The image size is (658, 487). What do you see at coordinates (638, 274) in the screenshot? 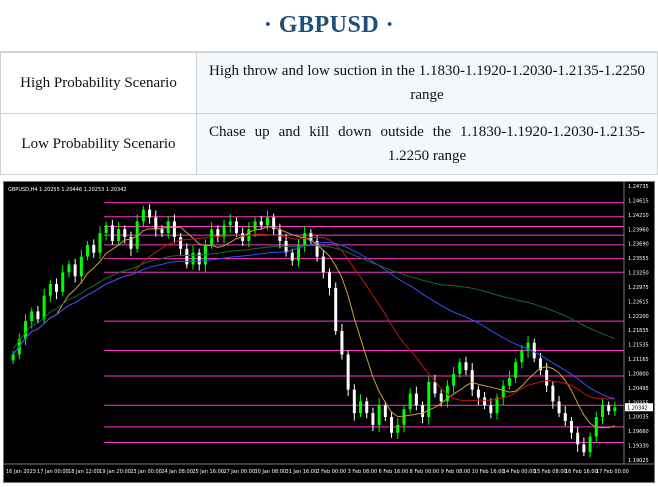
I see `price-axis-label: 1.23250` at bounding box center [638, 274].